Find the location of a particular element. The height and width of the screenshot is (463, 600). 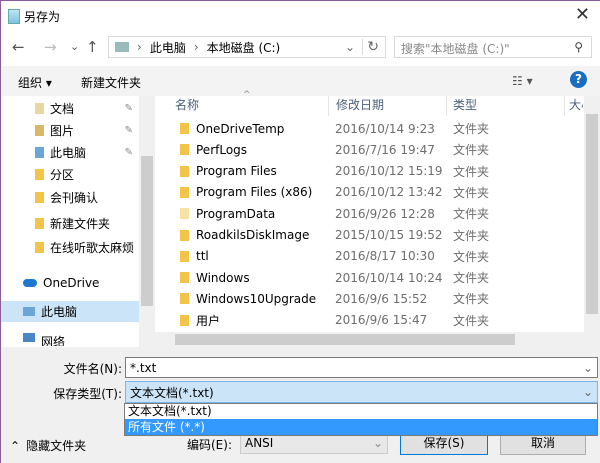

column-header-type: 类型 is located at coordinates (465, 106).